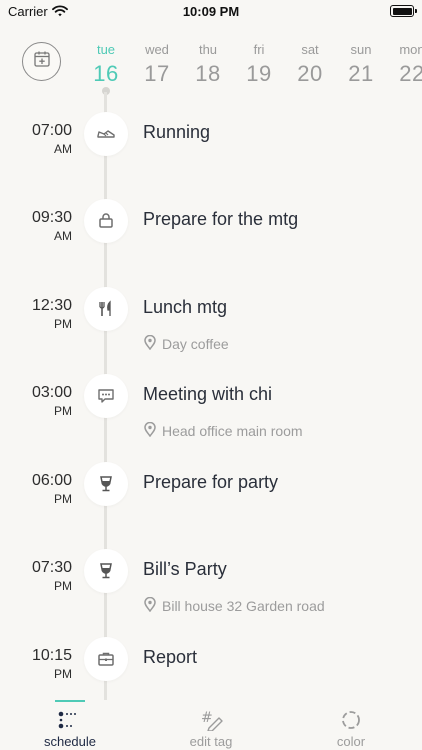 Image resolution: width=422 pixels, height=750 pixels. What do you see at coordinates (211, 239) in the screenshot?
I see `event-row-prepare-mtg: 09:30 AM Prepare for the mtg` at bounding box center [211, 239].